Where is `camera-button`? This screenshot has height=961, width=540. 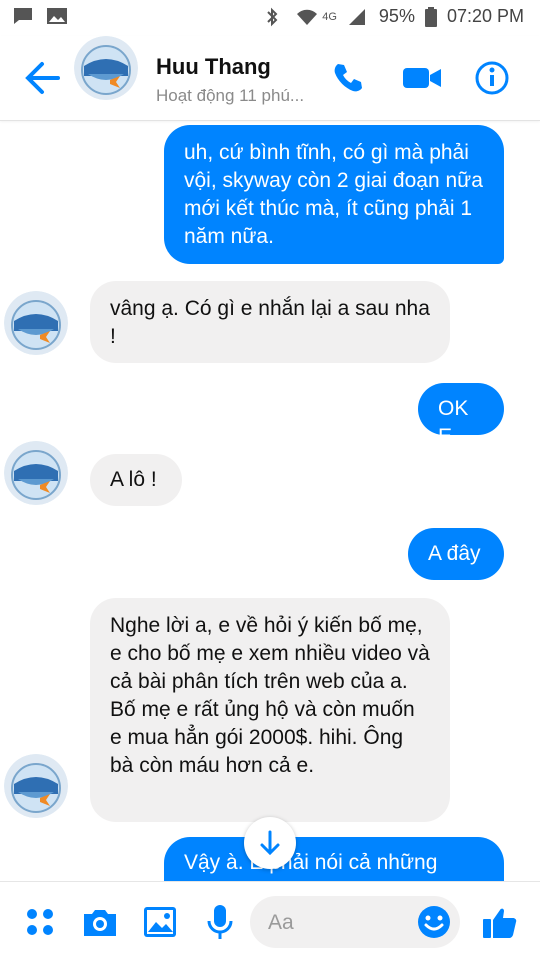
camera-button is located at coordinates (100, 922).